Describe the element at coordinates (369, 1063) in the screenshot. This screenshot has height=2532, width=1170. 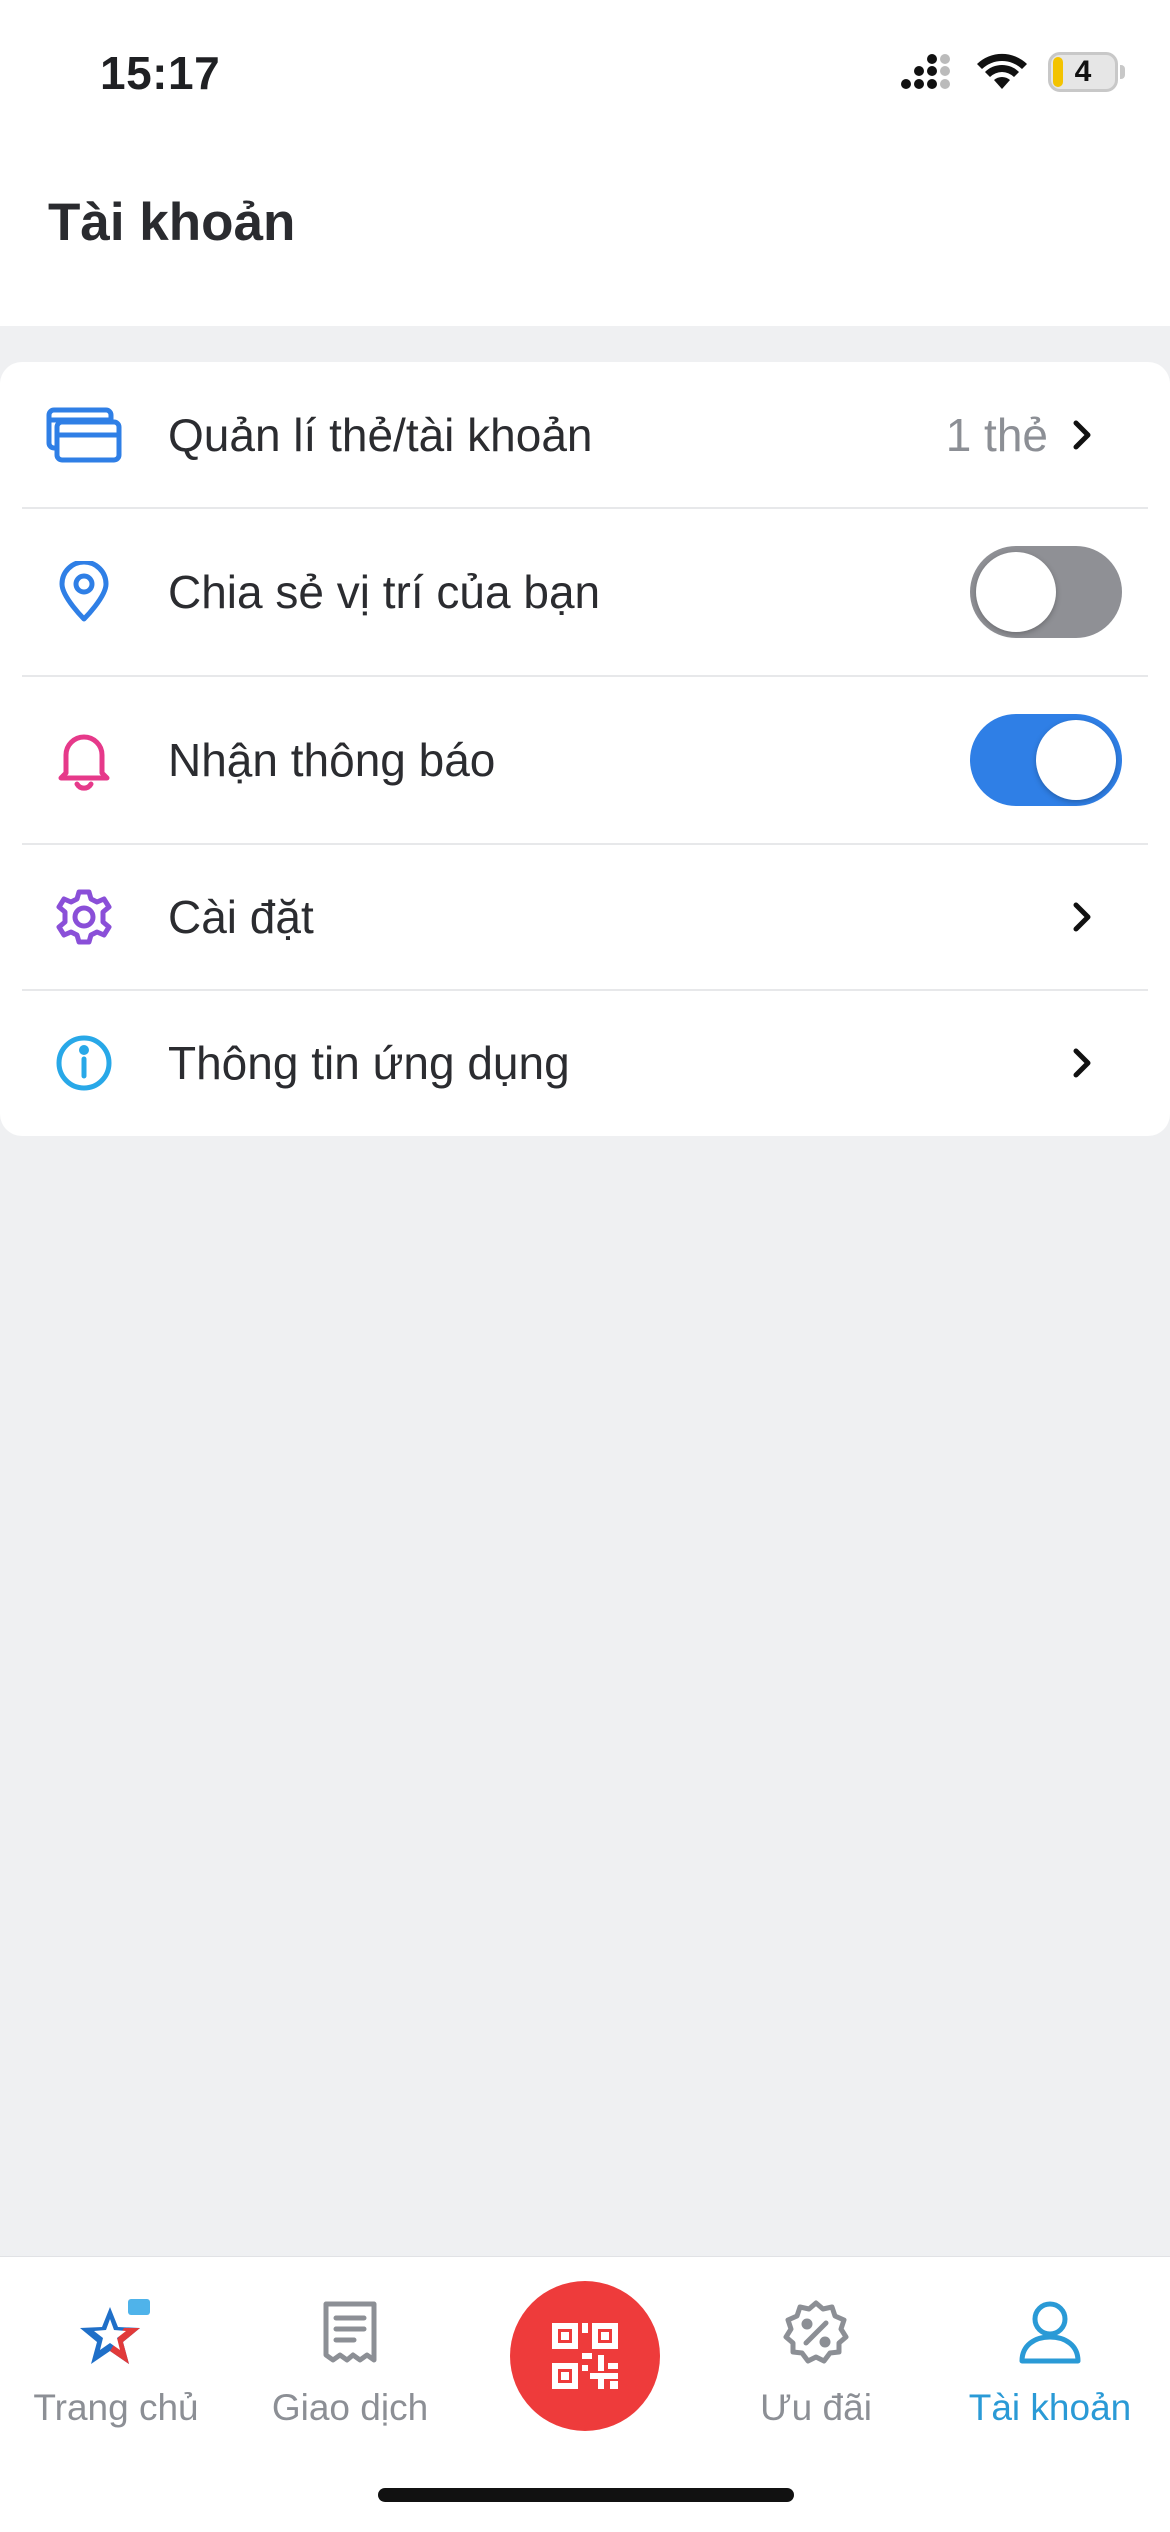
I see `menu-item-label: Thông tin ứng dụng` at that location.